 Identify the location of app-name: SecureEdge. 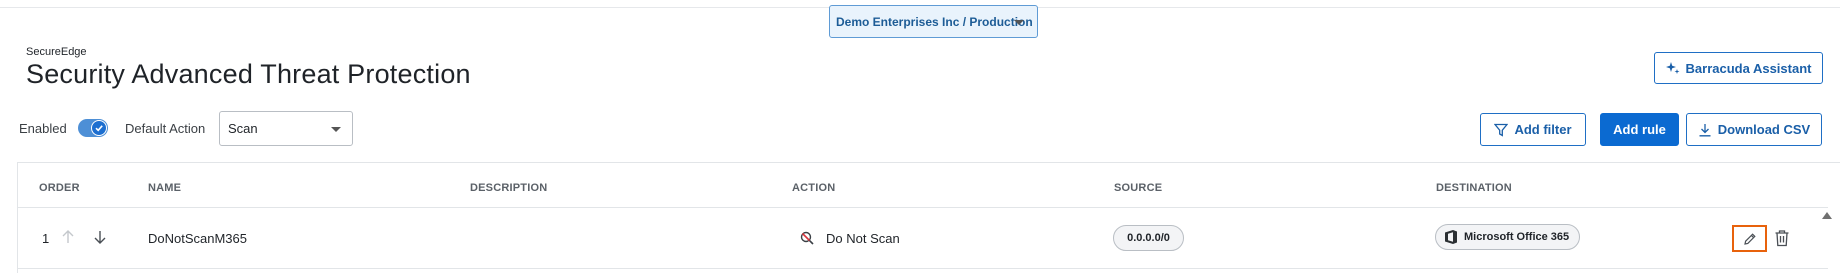
(56, 52).